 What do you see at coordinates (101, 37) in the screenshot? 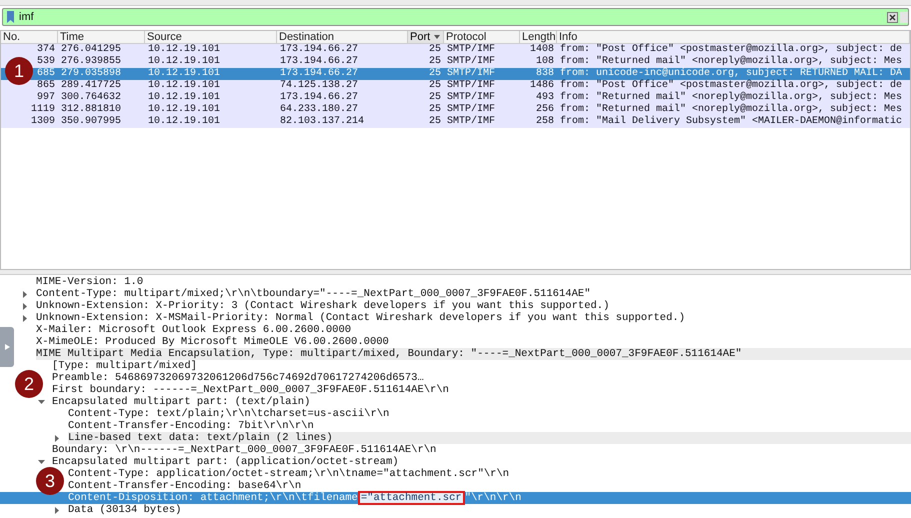
I see `column-header: Time` at bounding box center [101, 37].